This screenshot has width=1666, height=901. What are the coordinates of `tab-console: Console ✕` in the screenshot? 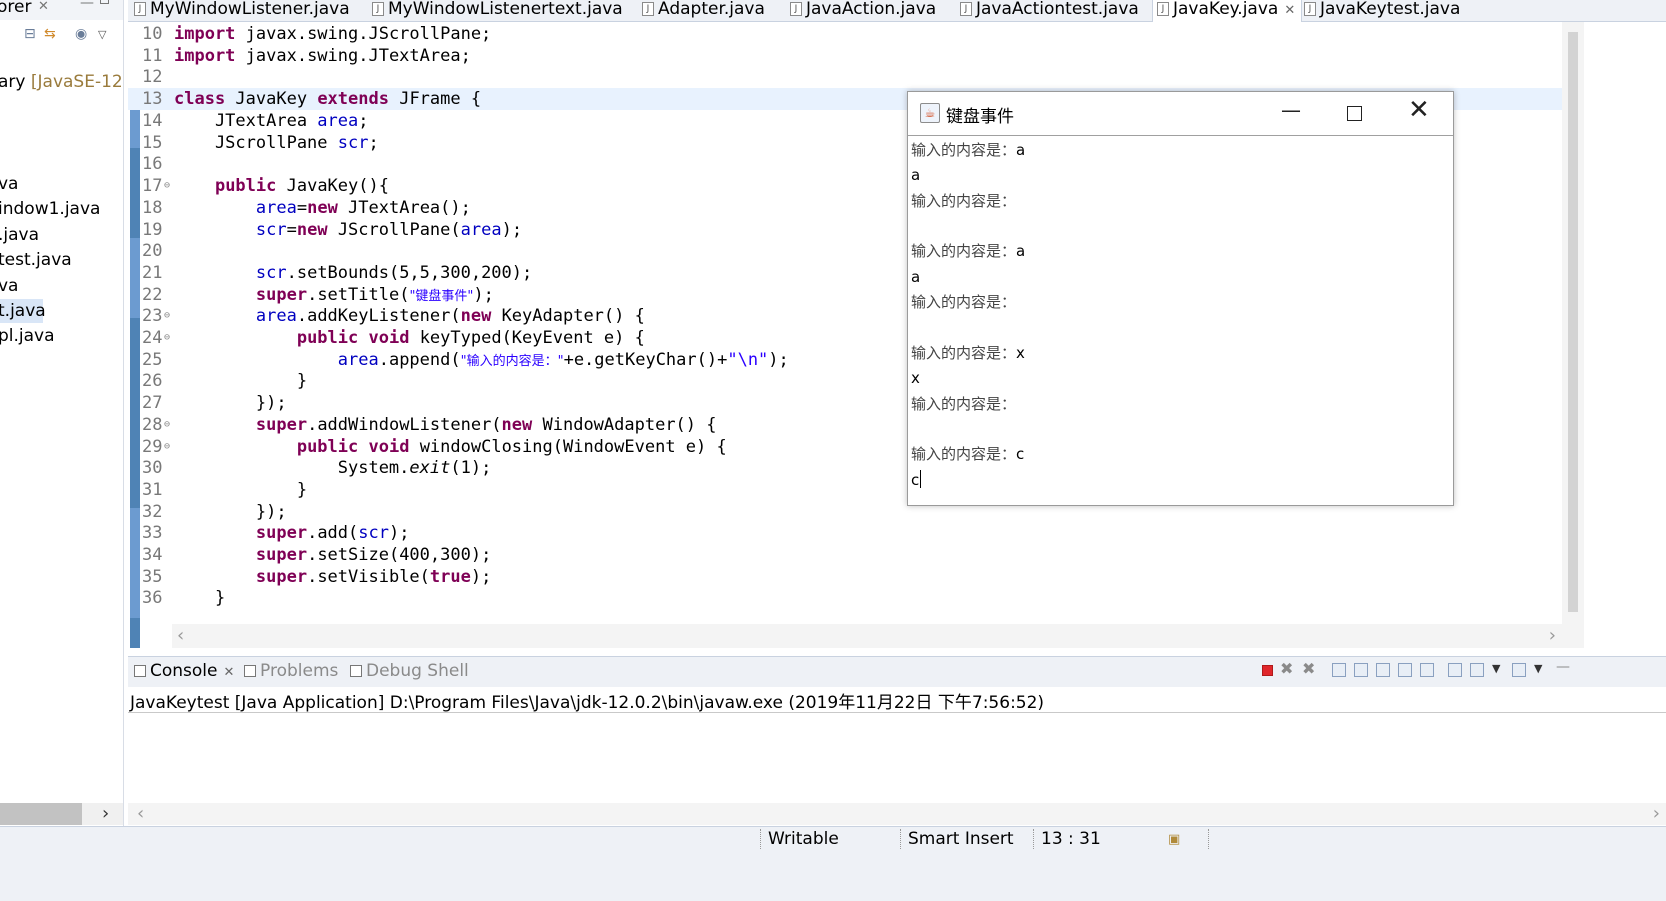 It's located at (184, 671).